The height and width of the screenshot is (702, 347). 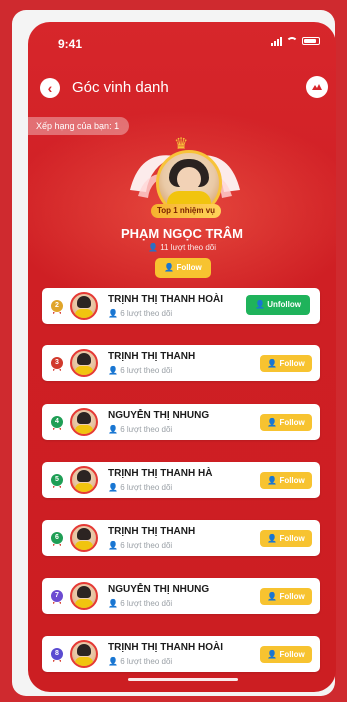 What do you see at coordinates (120, 87) in the screenshot?
I see `page-title: Góc vinh danh` at bounding box center [120, 87].